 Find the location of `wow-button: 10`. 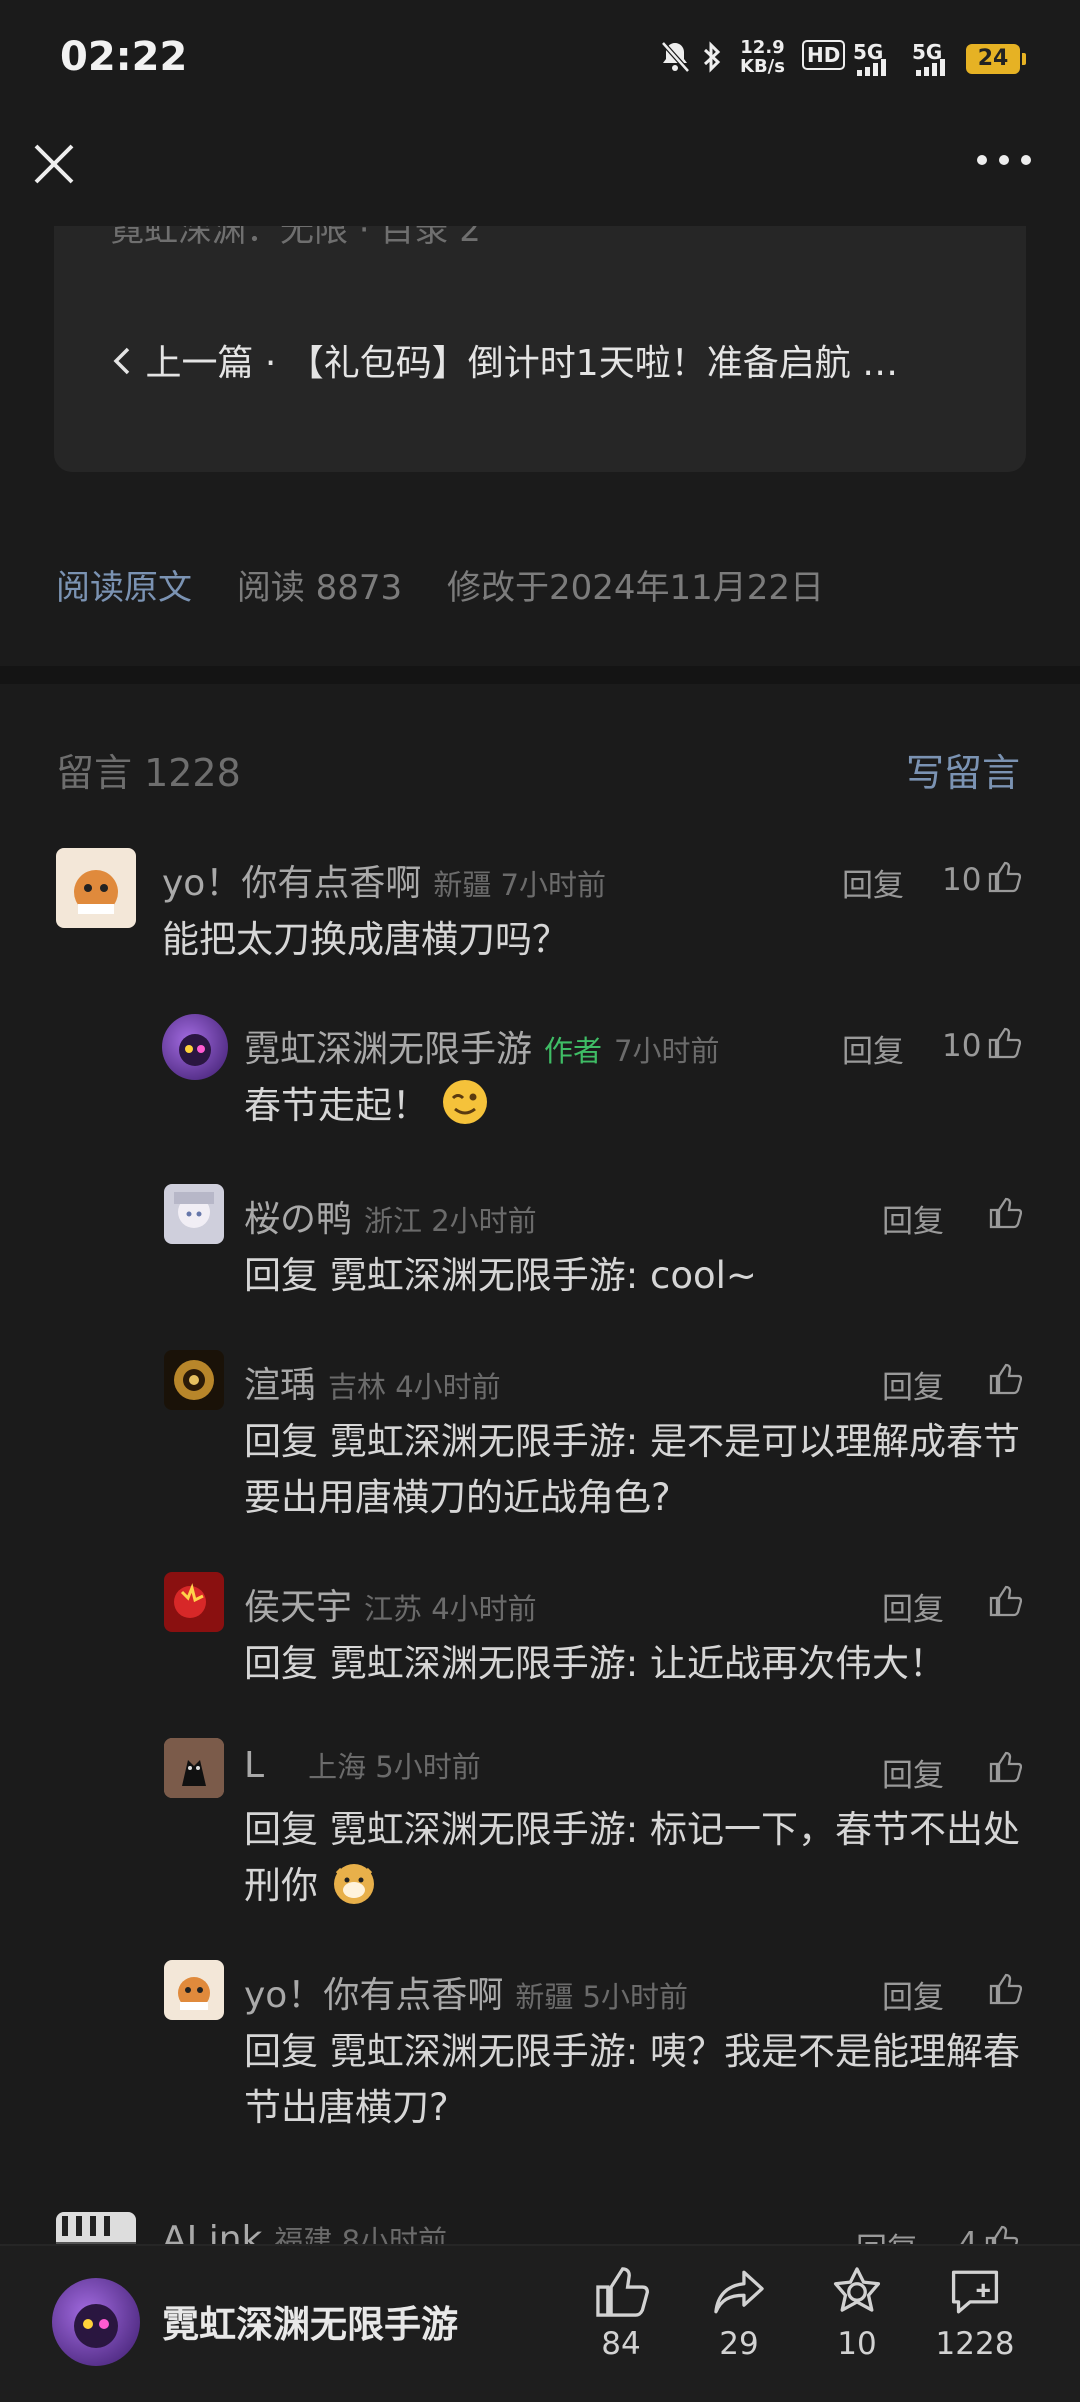

wow-button: 10 is located at coordinates (857, 2313).